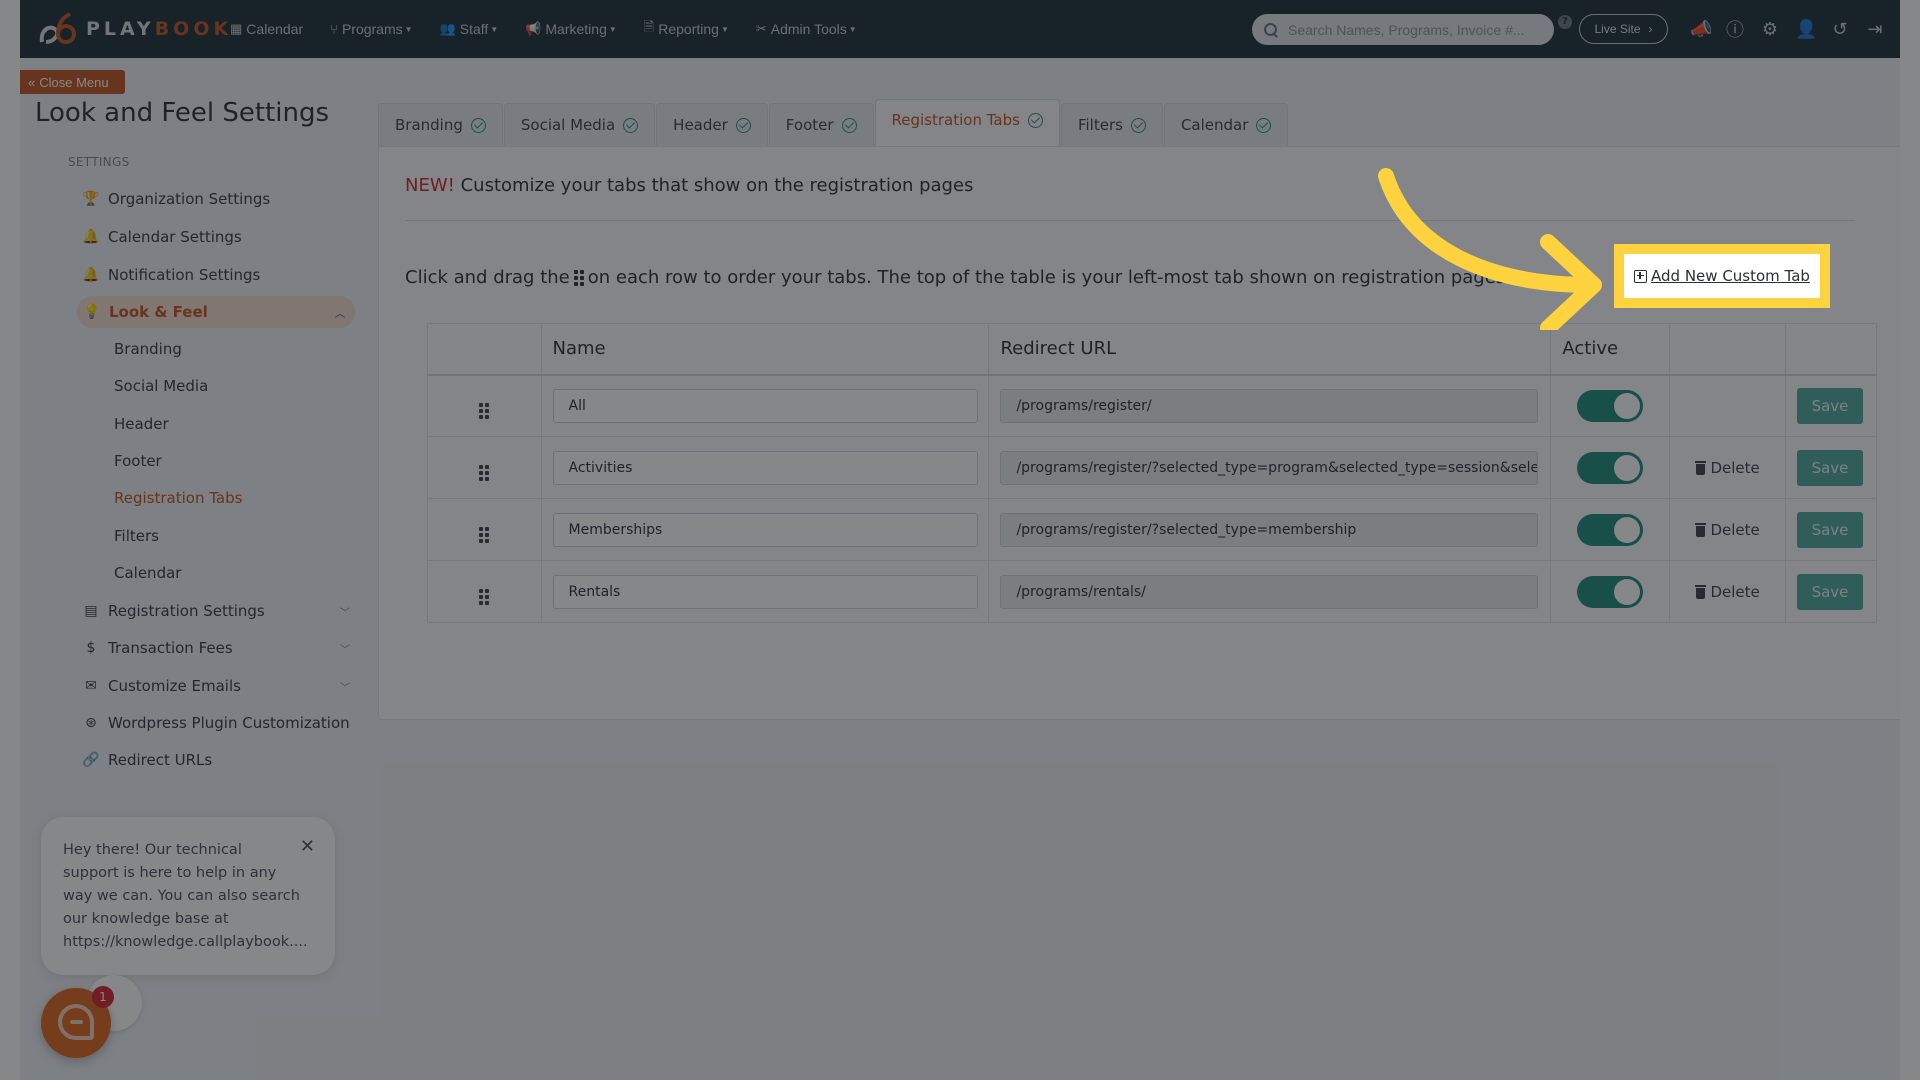  I want to click on tools-icon: ✂, so click(761, 28).